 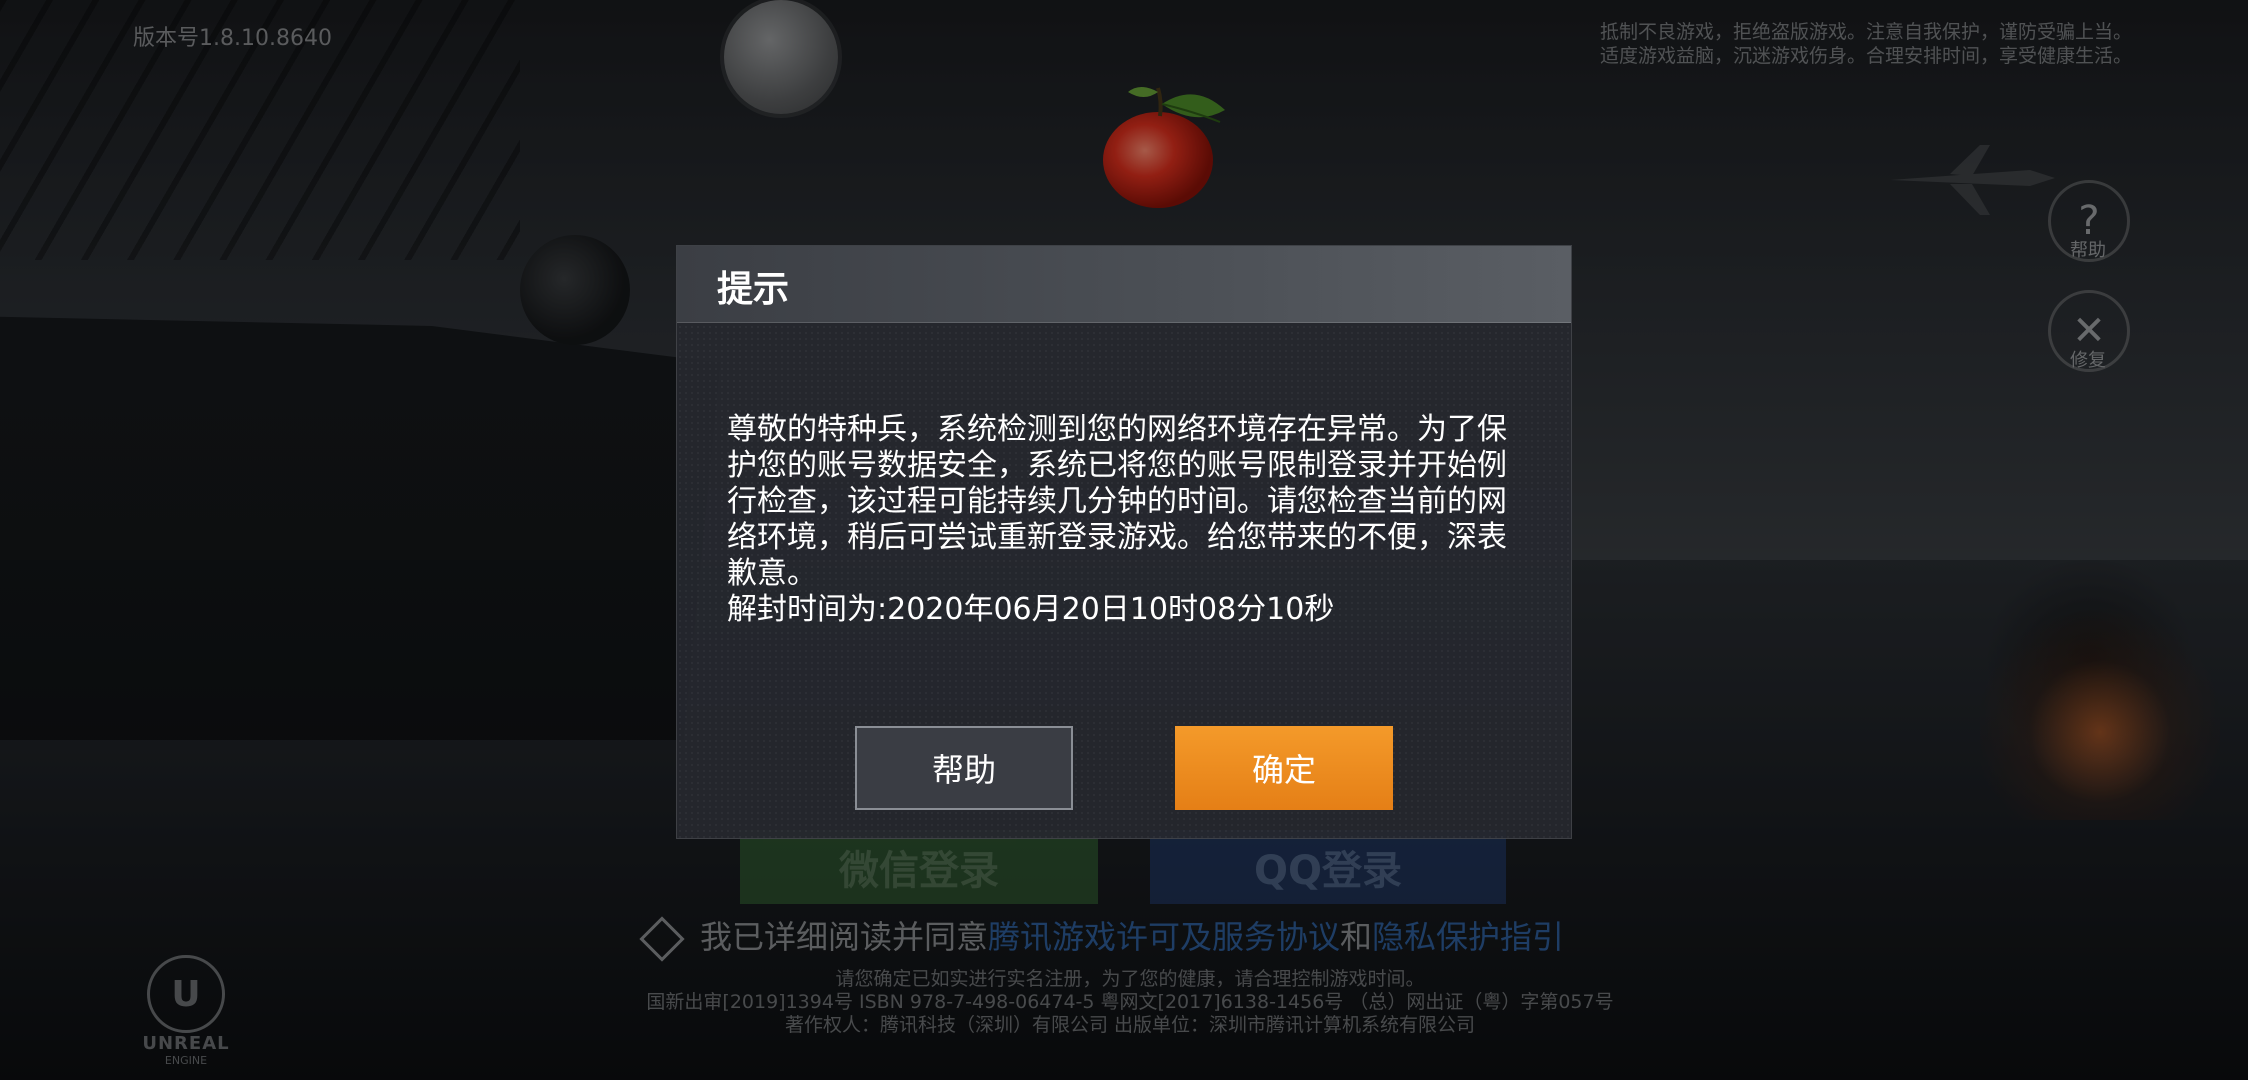 What do you see at coordinates (1111, 609) in the screenshot?
I see `unlock-time-value: 2020年06月20日10时08分10秒` at bounding box center [1111, 609].